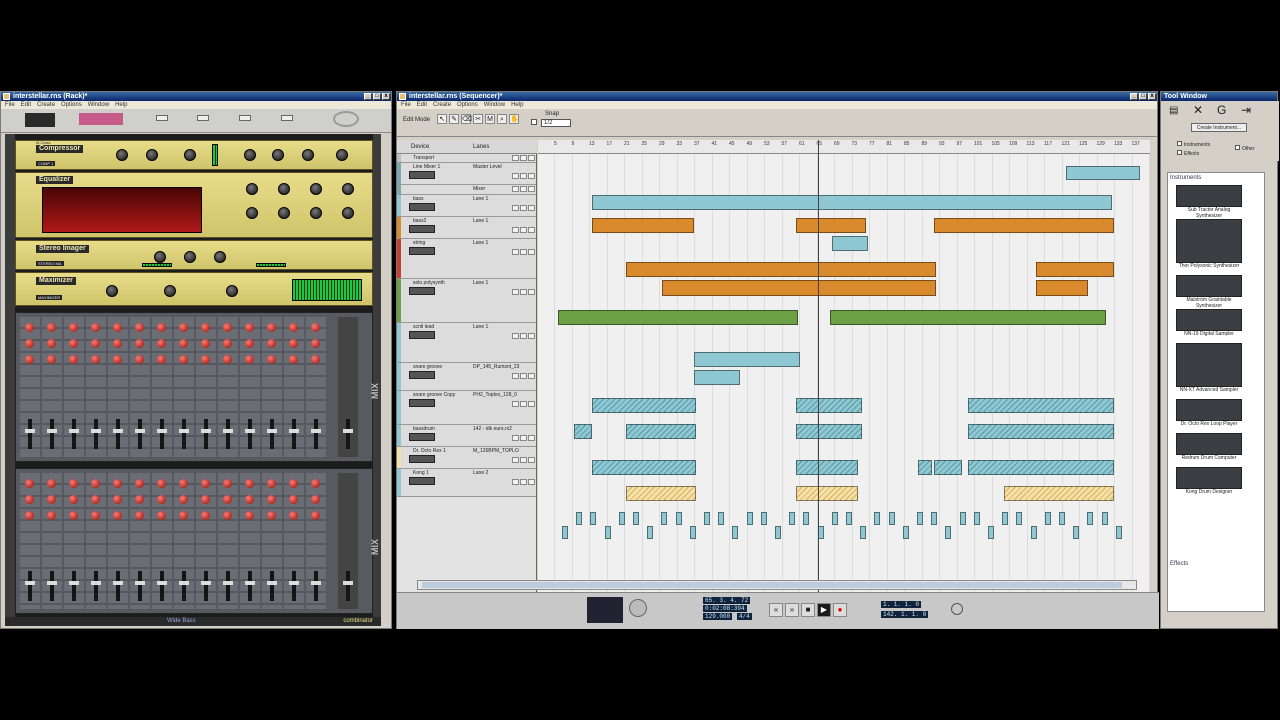 The height and width of the screenshot is (720, 1280). Describe the element at coordinates (496, 451) in the screenshot. I see `lane-name: M_126BPM_TOPLO` at that location.